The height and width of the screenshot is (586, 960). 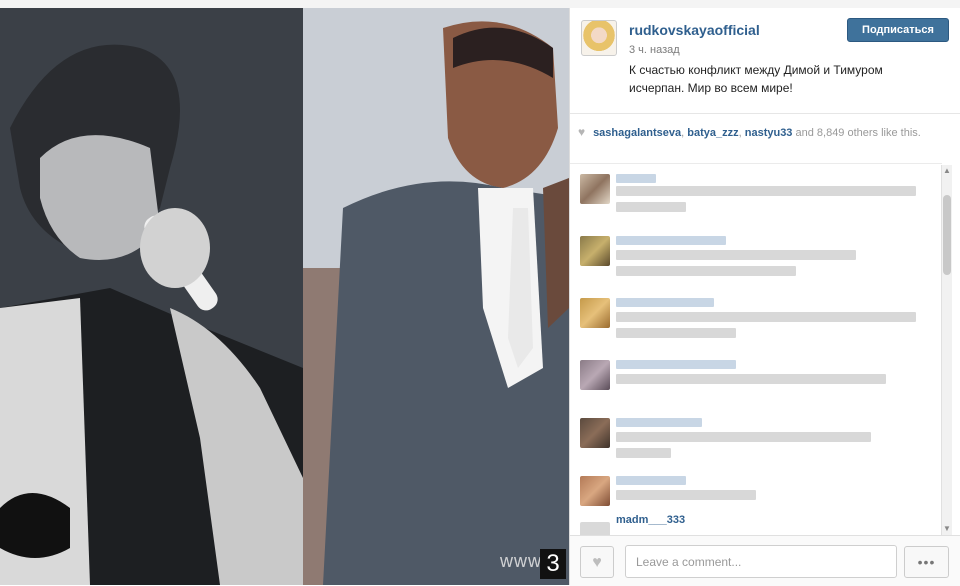 I want to click on post-timestamp: 3 ч. назад, so click(x=654, y=50).